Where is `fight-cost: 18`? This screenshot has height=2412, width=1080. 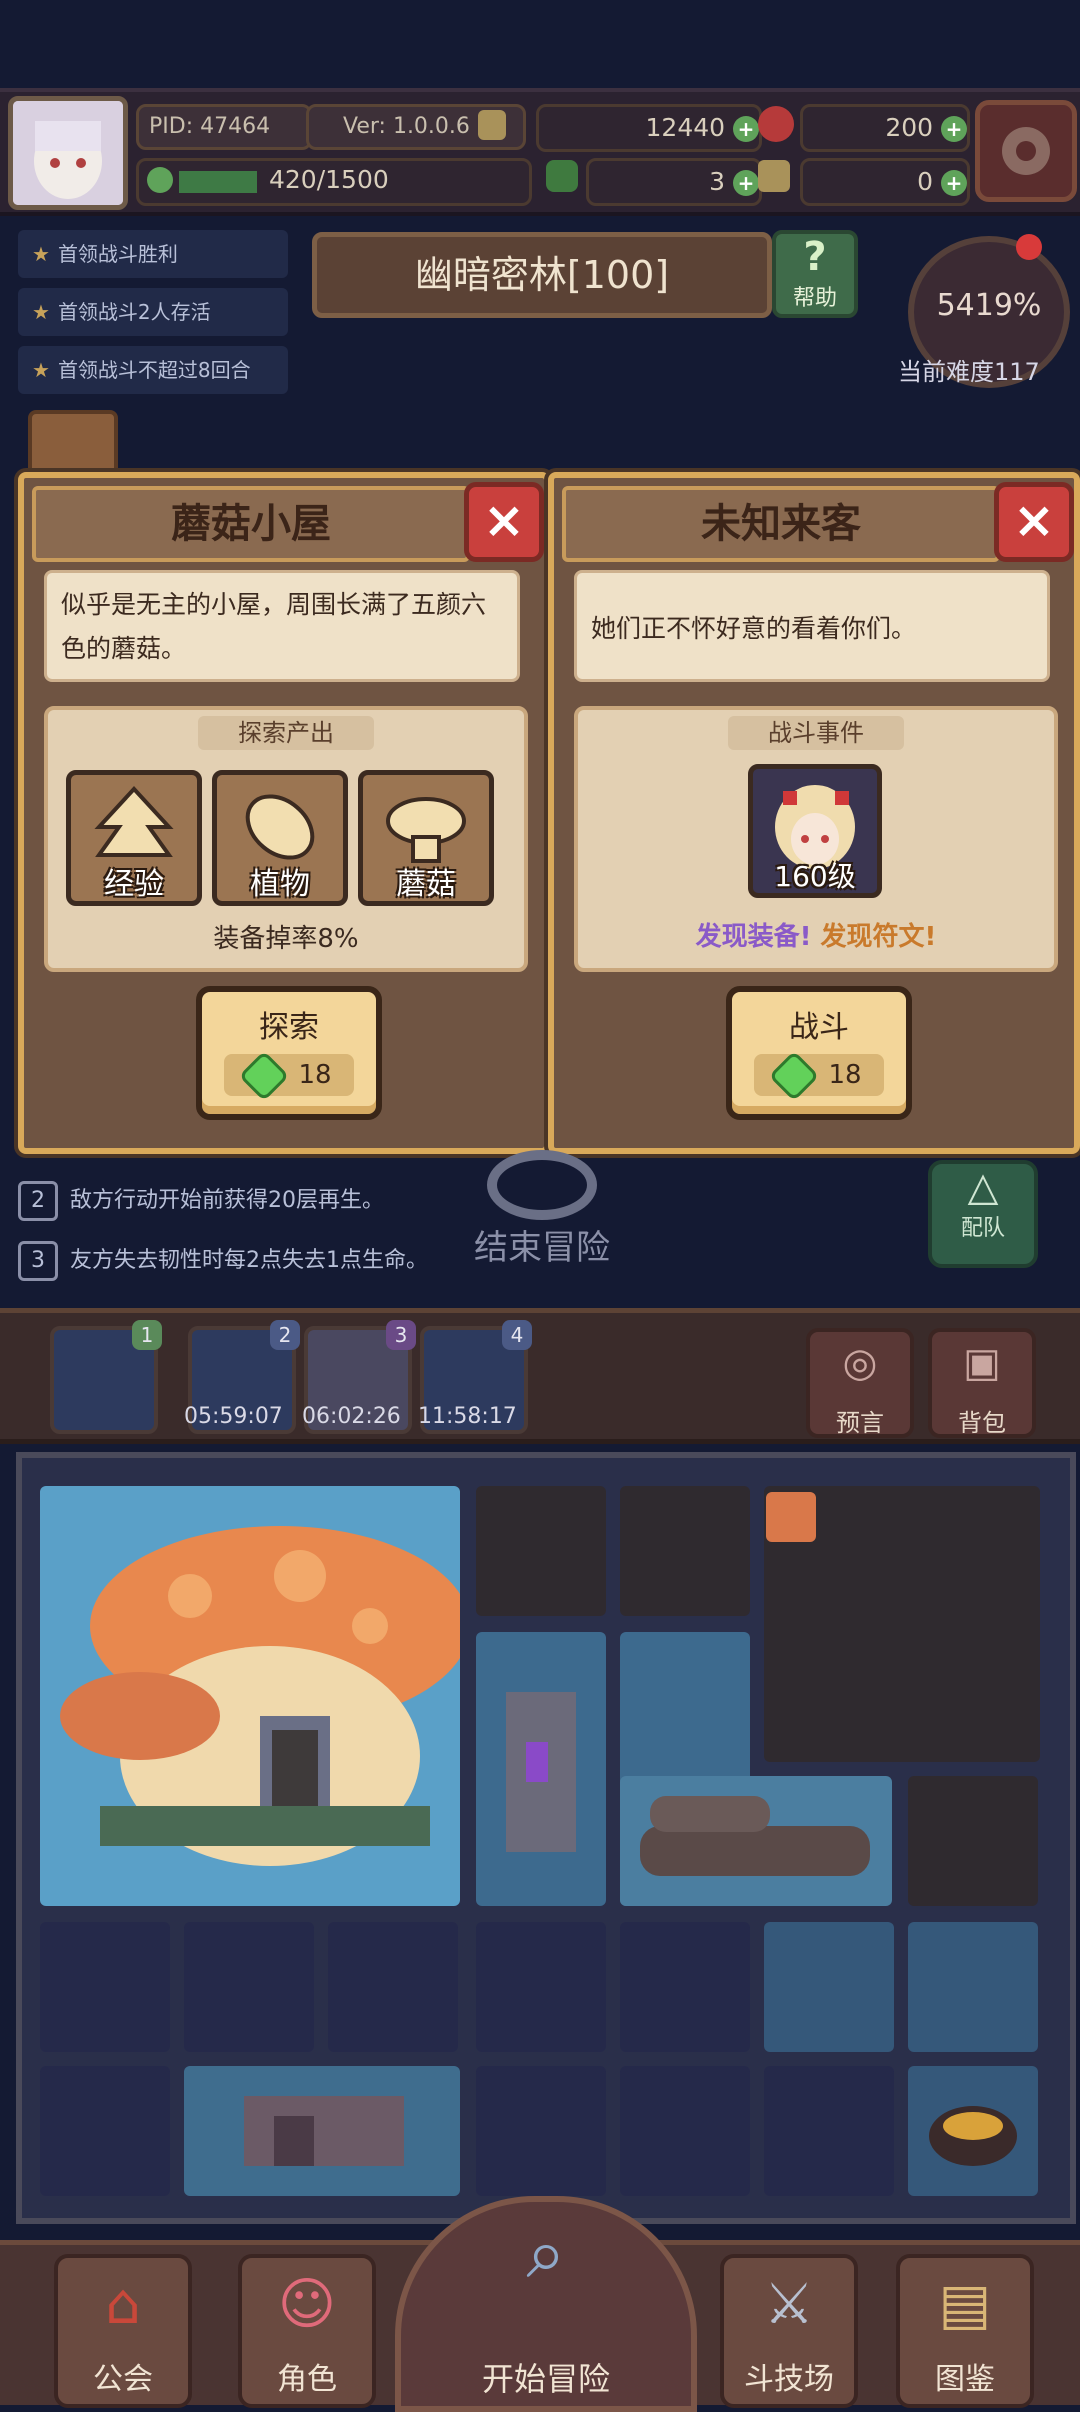 fight-cost: 18 is located at coordinates (819, 1075).